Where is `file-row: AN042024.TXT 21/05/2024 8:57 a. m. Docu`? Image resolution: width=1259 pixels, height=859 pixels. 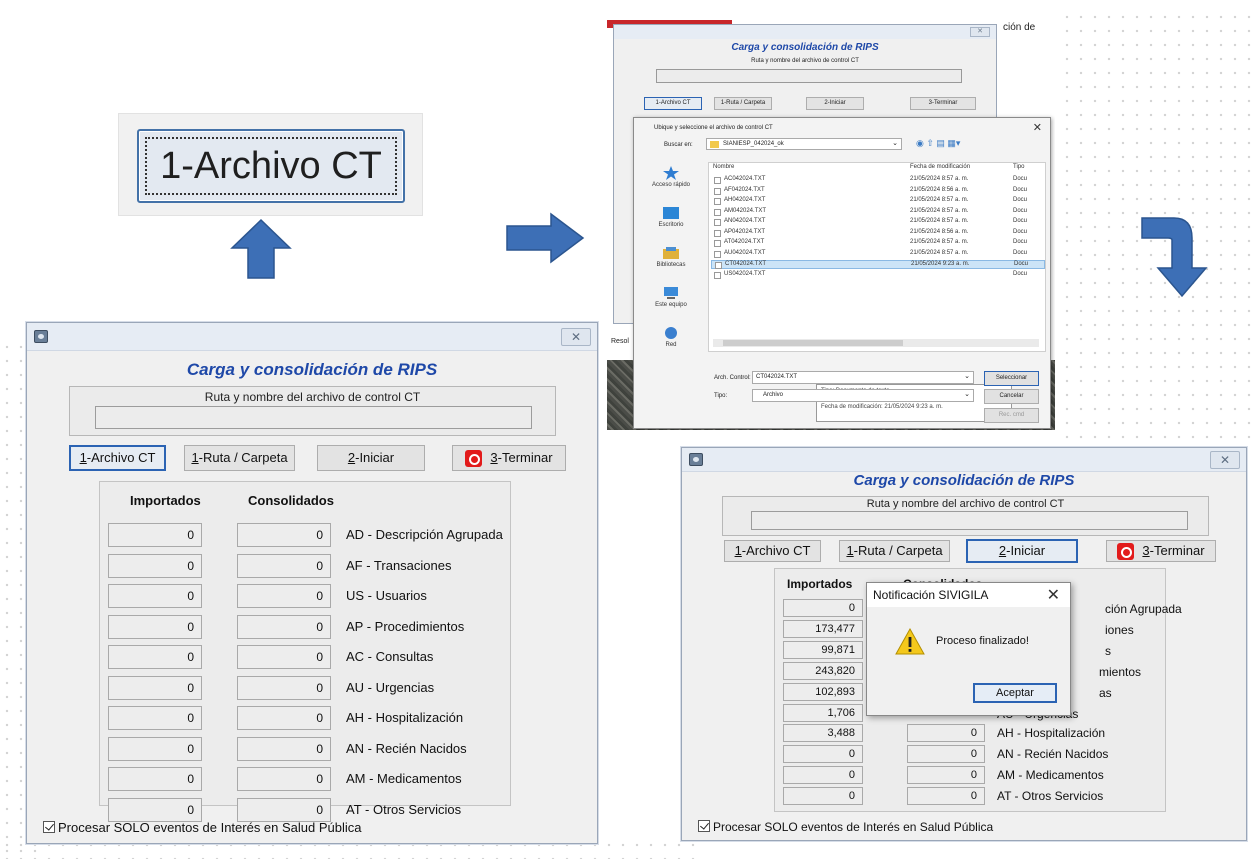 file-row: AN042024.TXT 21/05/2024 8:57 a. m. Docu is located at coordinates (878, 222).